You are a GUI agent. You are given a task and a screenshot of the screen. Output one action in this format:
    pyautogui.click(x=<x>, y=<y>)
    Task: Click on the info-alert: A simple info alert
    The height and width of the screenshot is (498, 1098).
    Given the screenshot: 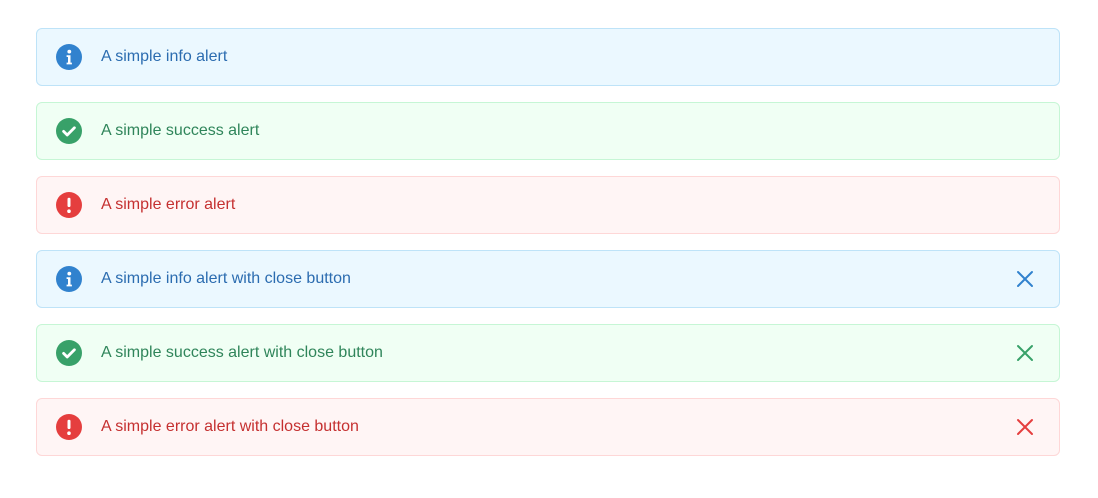 What is the action you would take?
    pyautogui.click(x=548, y=57)
    